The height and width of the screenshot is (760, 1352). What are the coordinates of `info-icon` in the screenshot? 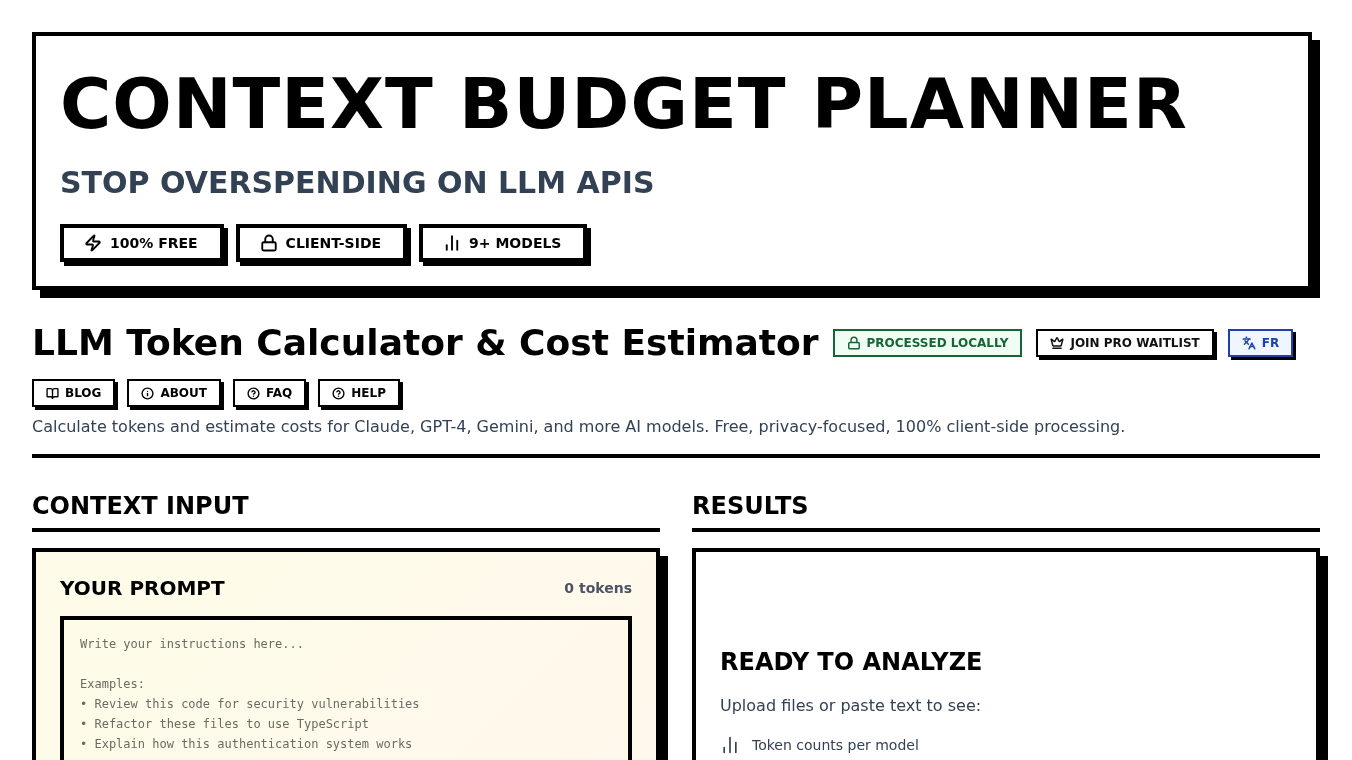 It's located at (148, 393).